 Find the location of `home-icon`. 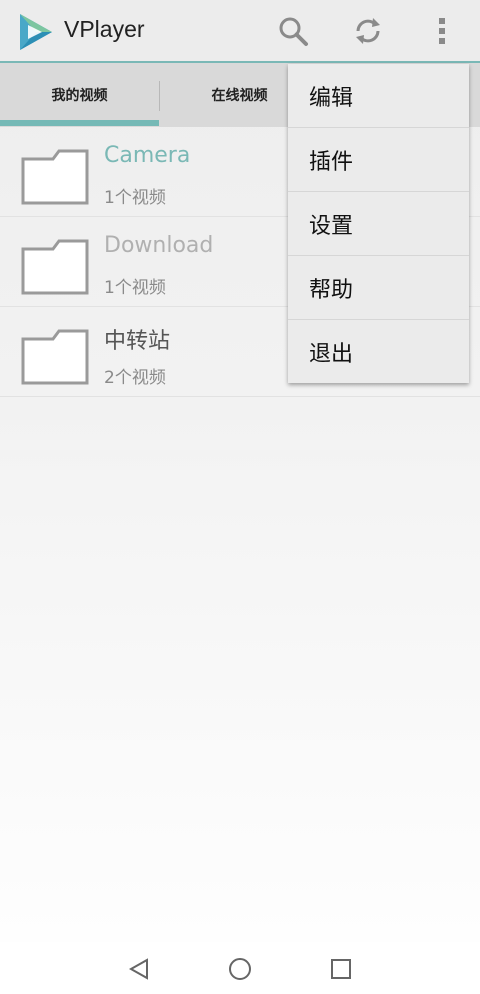

home-icon is located at coordinates (240, 969).